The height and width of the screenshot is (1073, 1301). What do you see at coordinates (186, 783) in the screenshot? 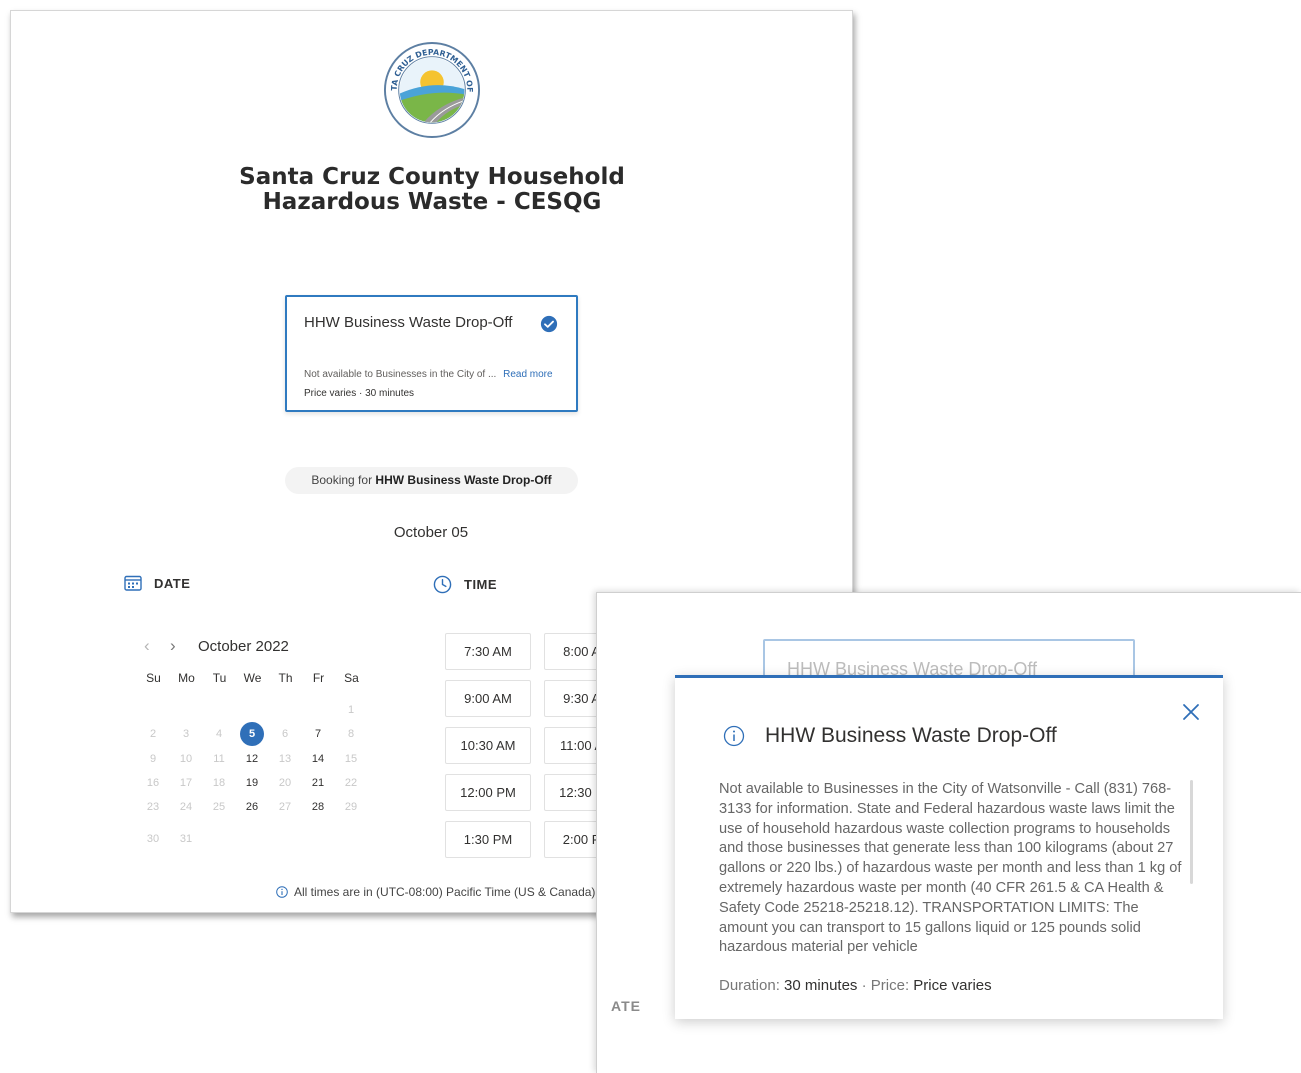
I see `calendar-day: 17` at bounding box center [186, 783].